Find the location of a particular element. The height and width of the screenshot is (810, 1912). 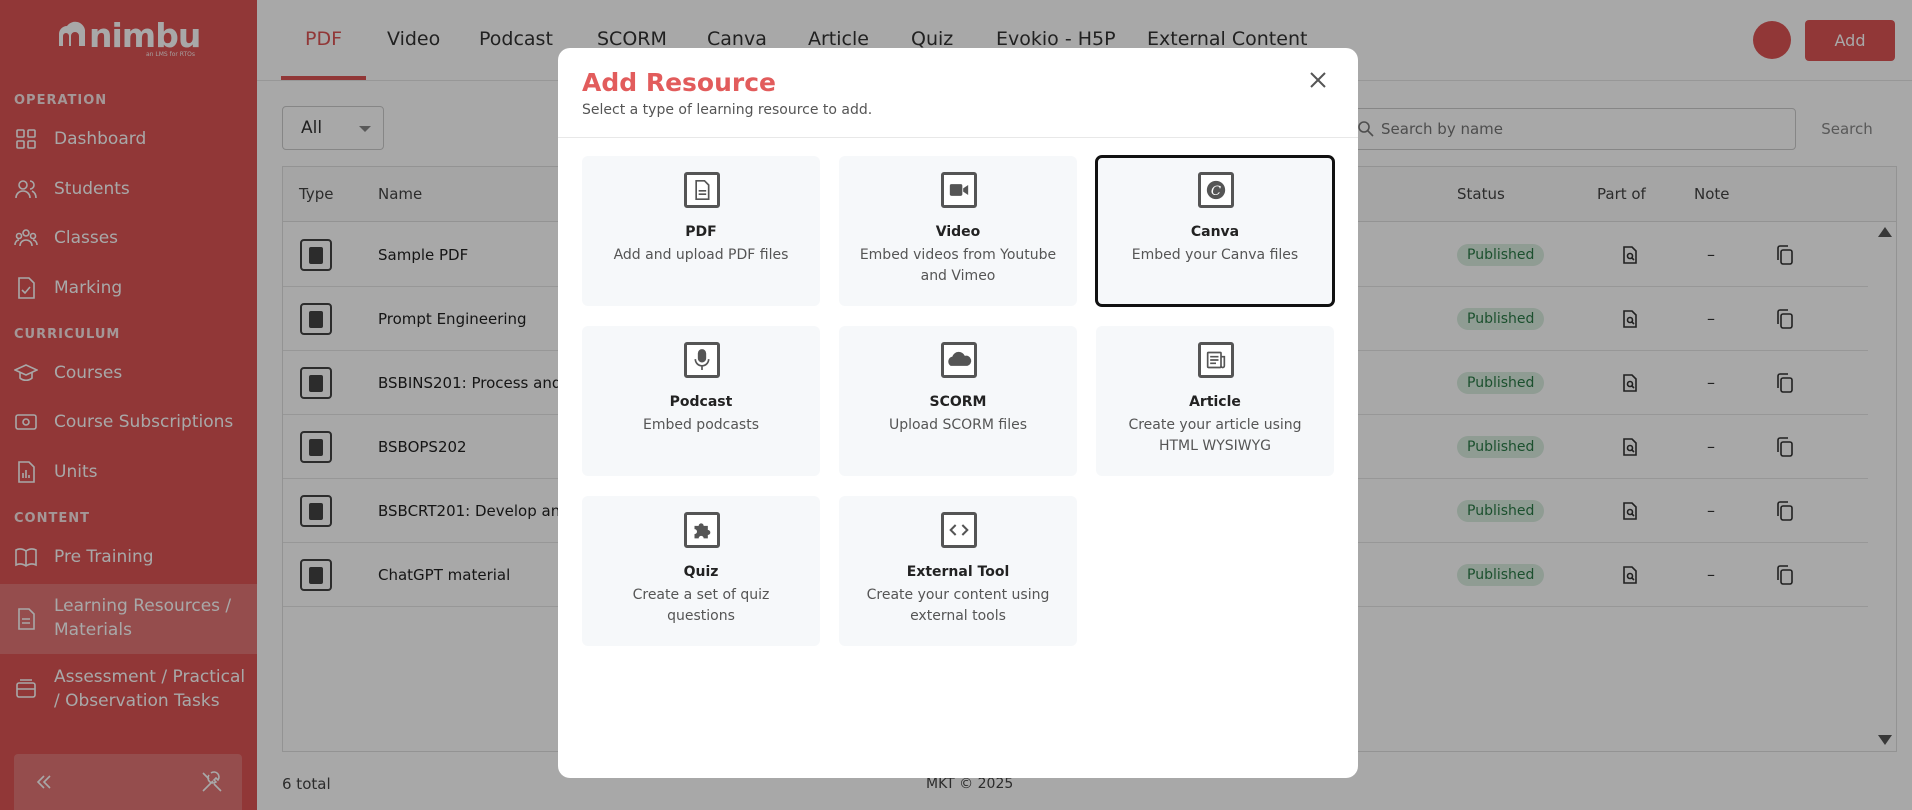

resource-card-scorm: SCORM Upload SCORM files is located at coordinates (958, 401).